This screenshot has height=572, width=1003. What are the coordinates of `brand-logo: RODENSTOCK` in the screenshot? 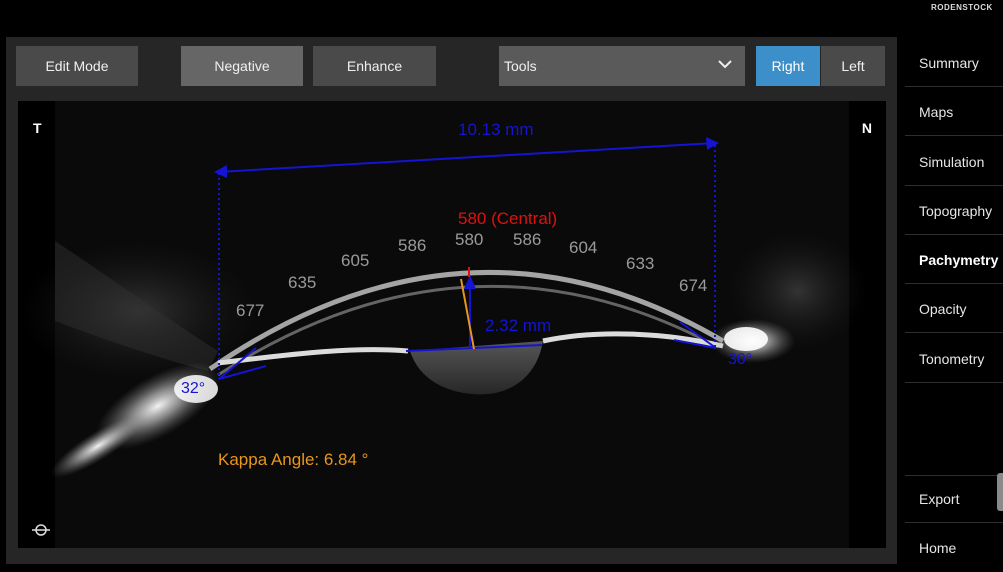 It's located at (962, 7).